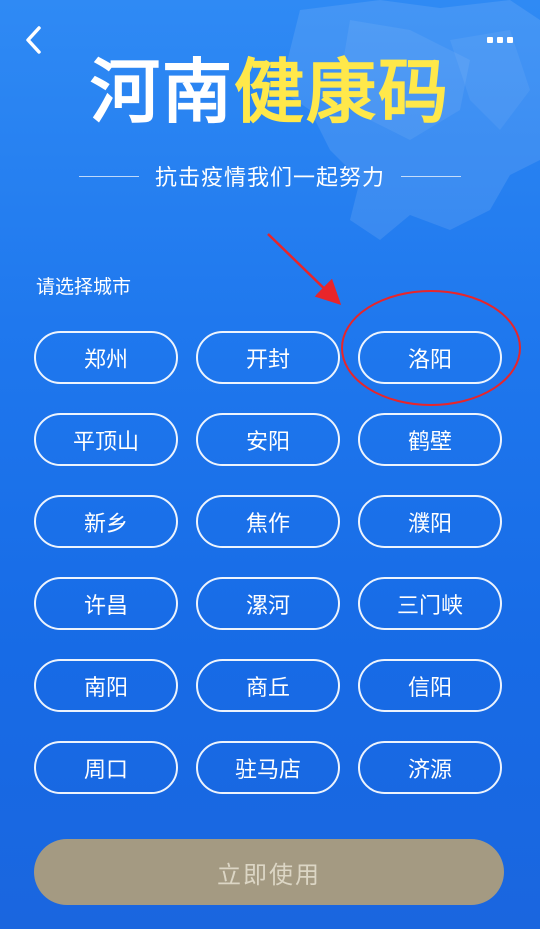 The height and width of the screenshot is (929, 540). I want to click on city-button-zhengzhou: 郑州, so click(106, 357).